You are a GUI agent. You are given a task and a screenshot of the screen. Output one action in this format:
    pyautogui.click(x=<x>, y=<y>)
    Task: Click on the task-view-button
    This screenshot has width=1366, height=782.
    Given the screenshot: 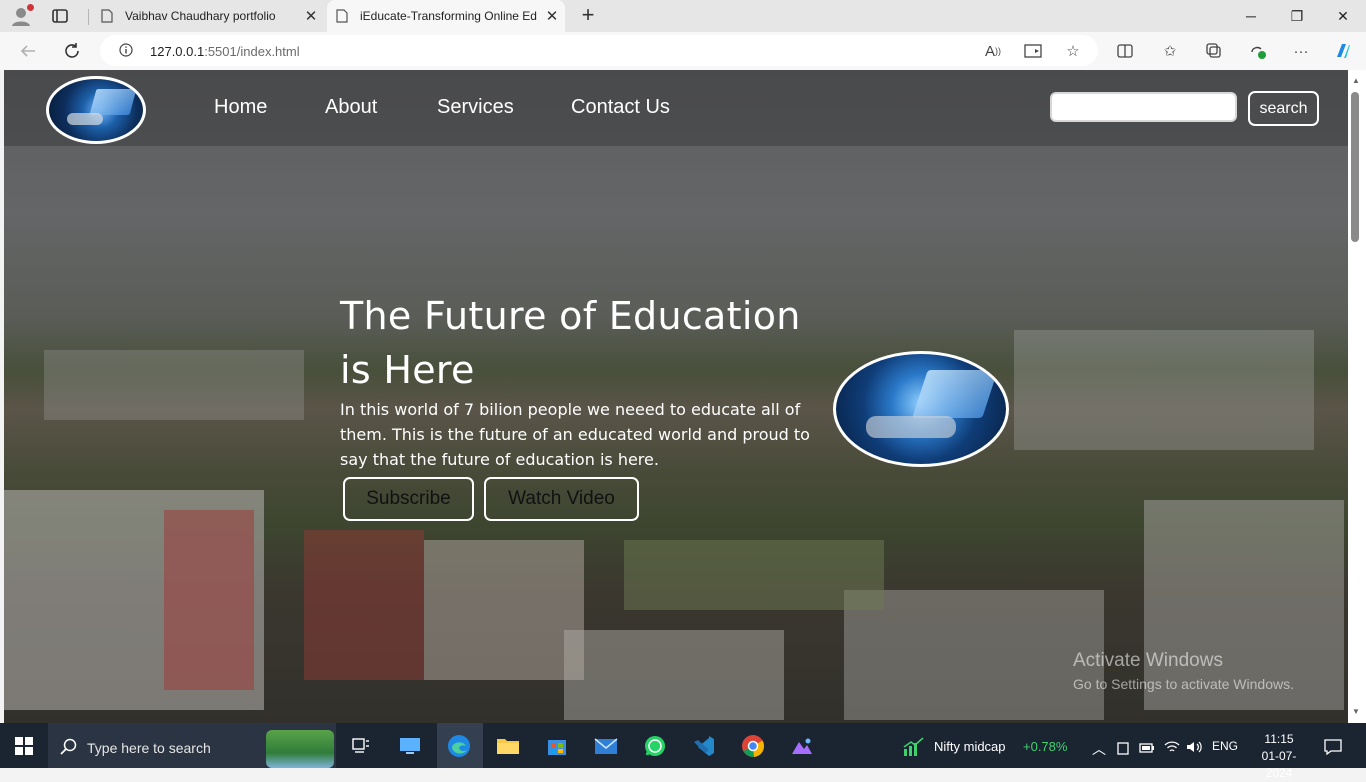 What is the action you would take?
    pyautogui.click(x=361, y=746)
    